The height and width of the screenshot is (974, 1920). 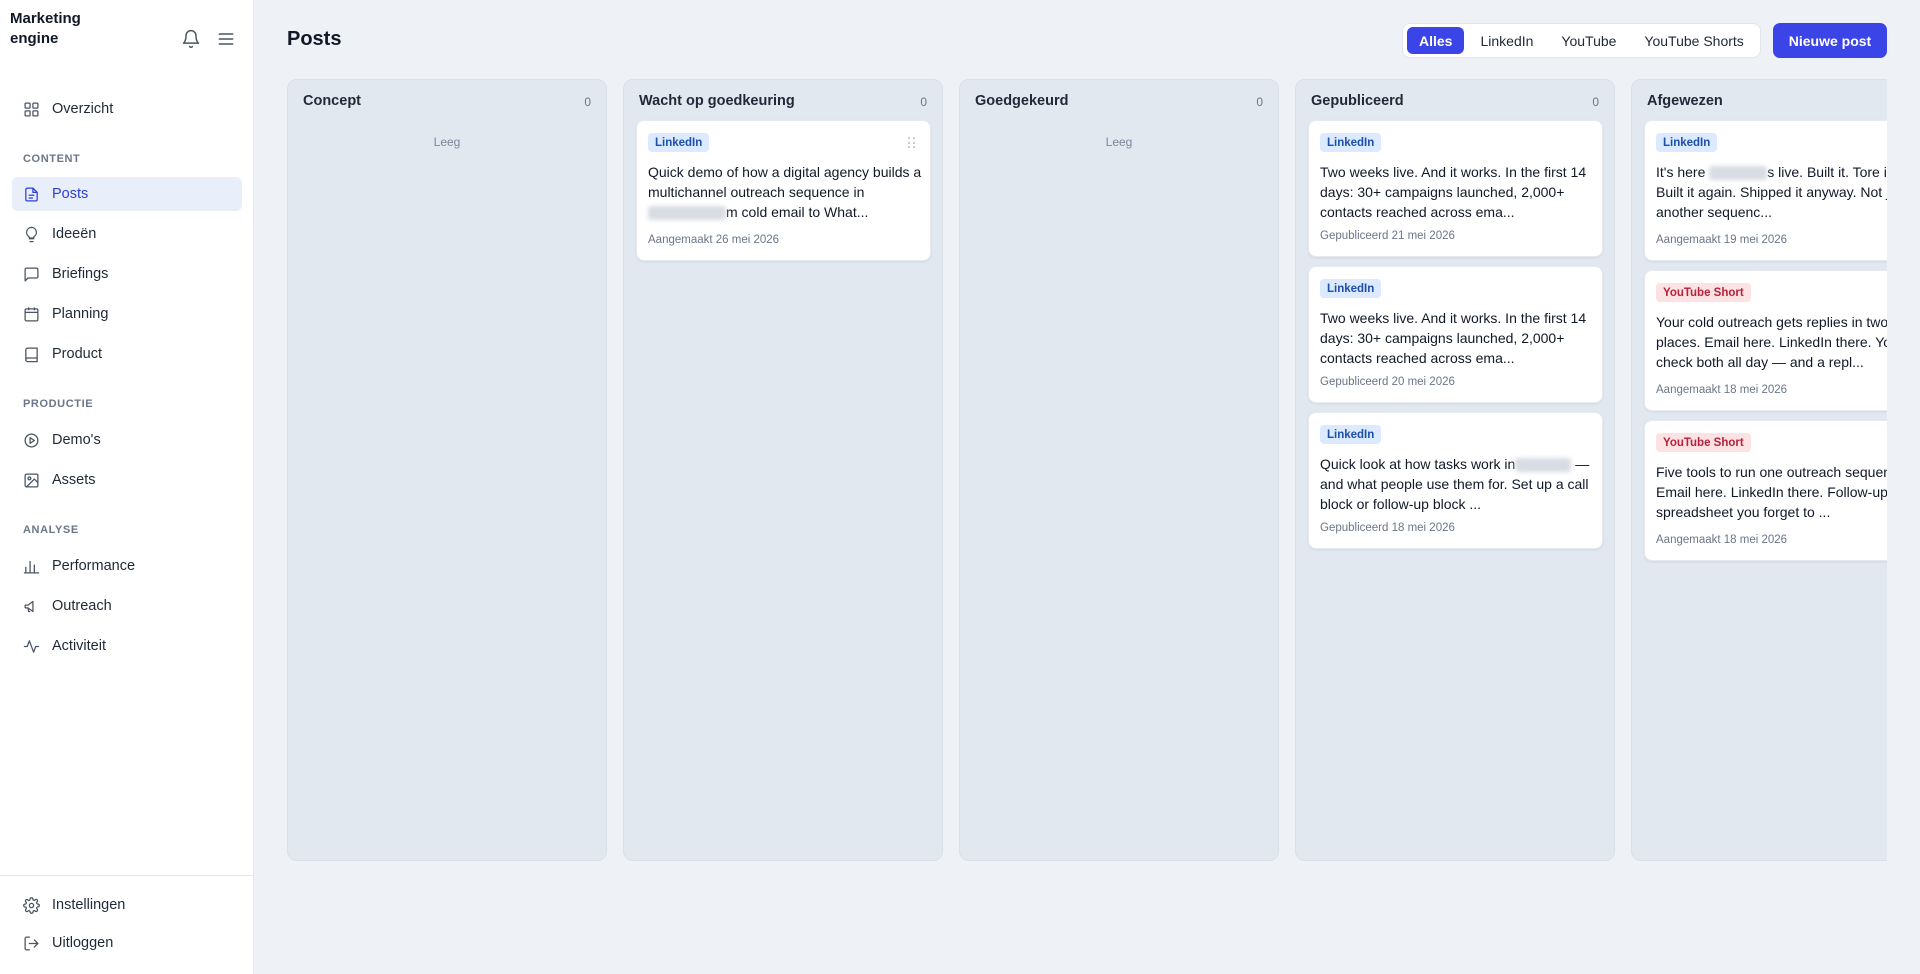 What do you see at coordinates (77, 354) in the screenshot?
I see `sidebar-item-label: Product` at bounding box center [77, 354].